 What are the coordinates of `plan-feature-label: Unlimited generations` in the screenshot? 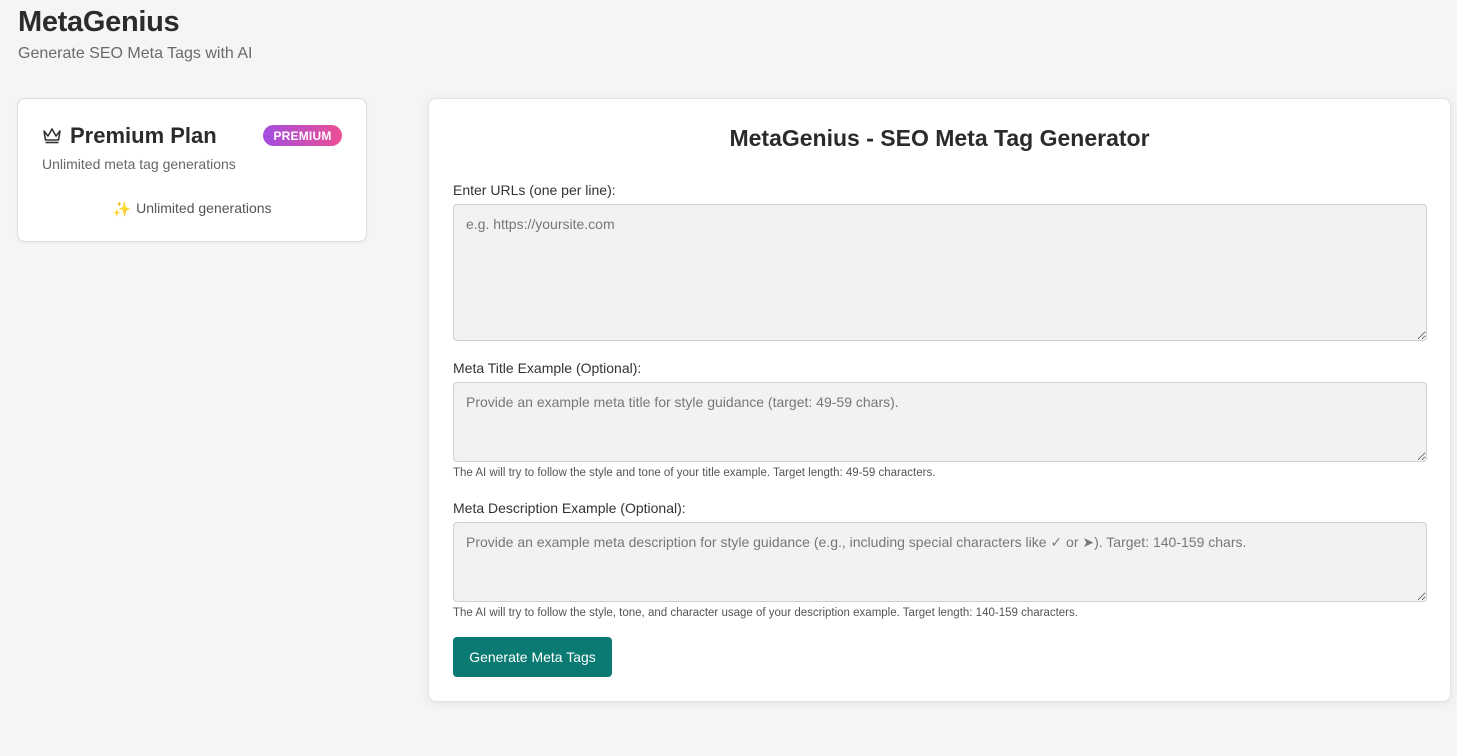 It's located at (204, 208).